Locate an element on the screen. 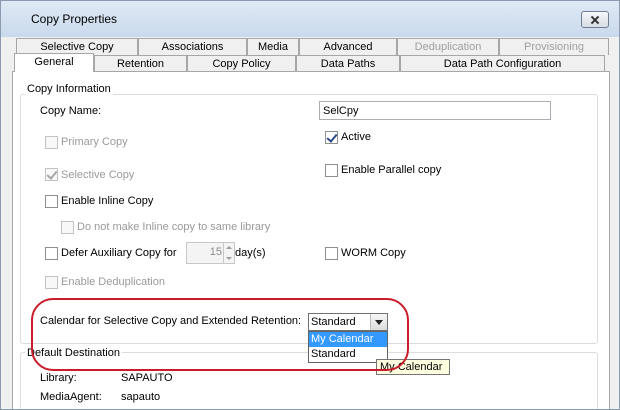  defer-days-stepper: 15 is located at coordinates (210, 253).